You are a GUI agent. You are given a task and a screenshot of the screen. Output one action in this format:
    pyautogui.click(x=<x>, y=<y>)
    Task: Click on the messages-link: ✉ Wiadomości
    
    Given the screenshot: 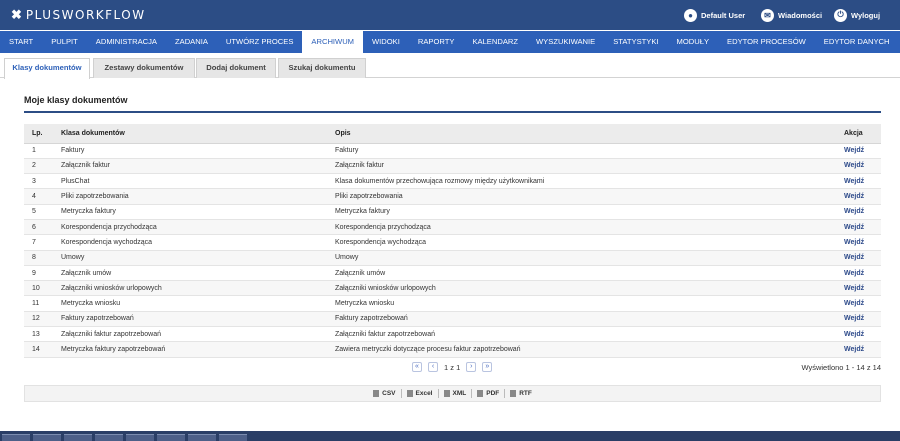 What is the action you would take?
    pyautogui.click(x=791, y=15)
    